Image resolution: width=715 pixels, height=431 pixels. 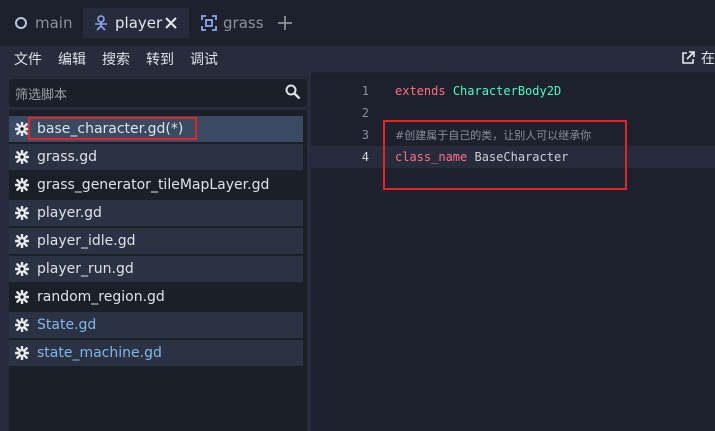 I want to click on line-content: class_name BaseCharacter, so click(x=481, y=157).